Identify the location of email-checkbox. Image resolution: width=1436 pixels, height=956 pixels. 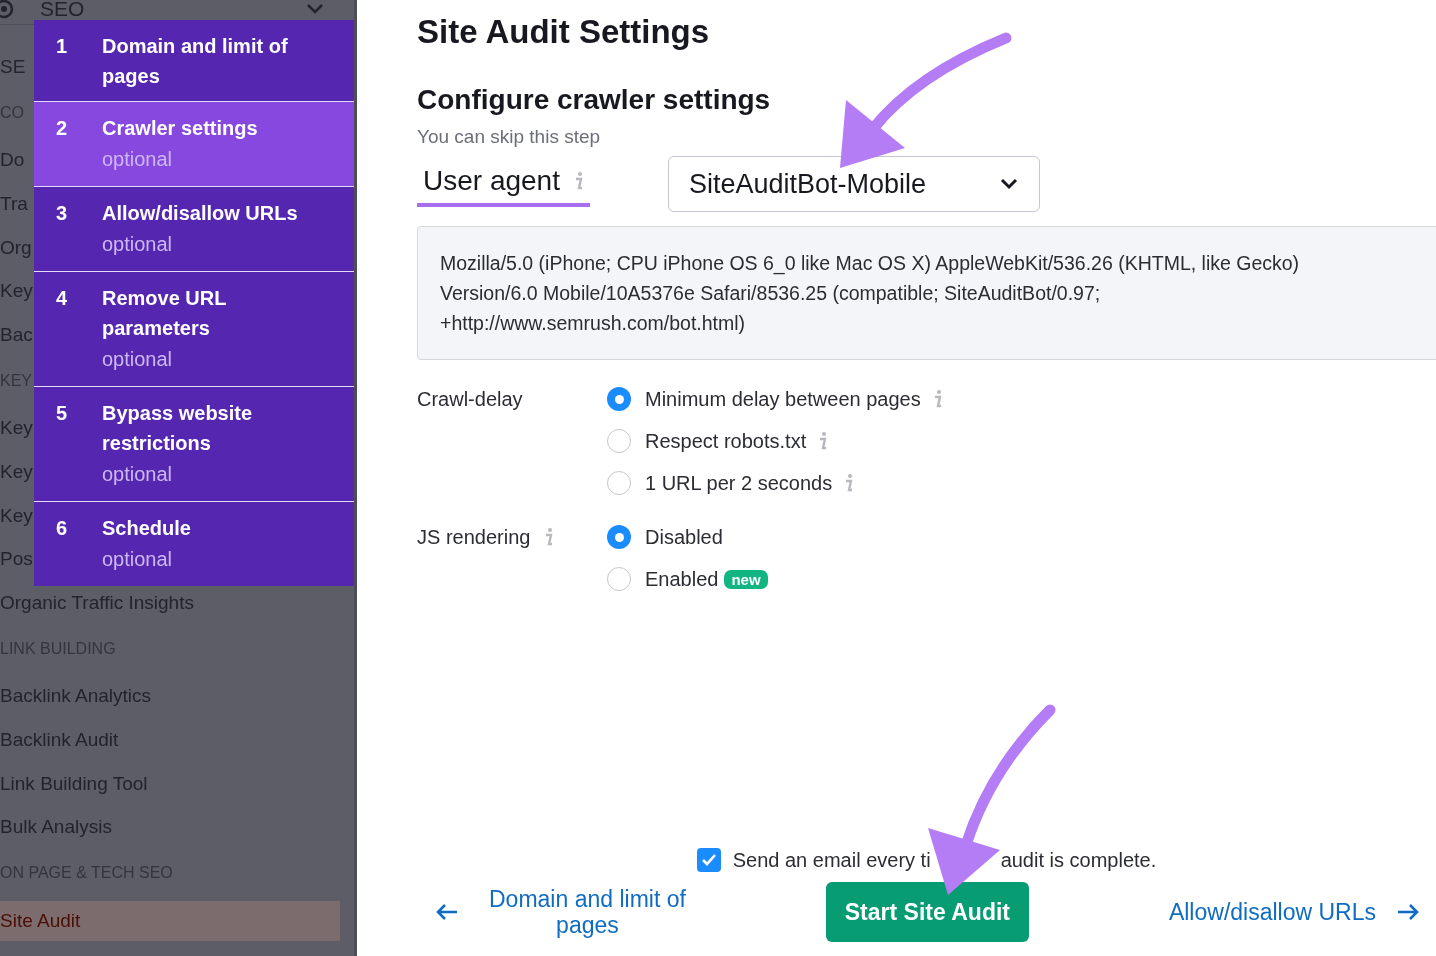
(708, 860).